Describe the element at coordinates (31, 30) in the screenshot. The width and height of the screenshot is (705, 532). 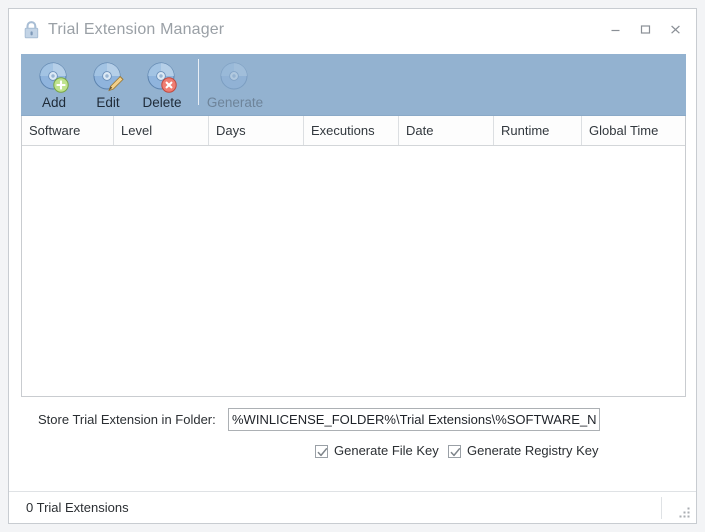
I see `padlock-icon` at that location.